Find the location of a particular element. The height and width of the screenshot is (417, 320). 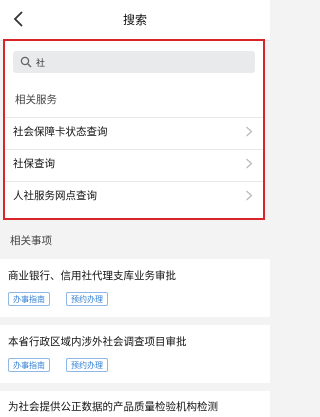

service-item-label: 人社服务网点查询 is located at coordinates (55, 196).